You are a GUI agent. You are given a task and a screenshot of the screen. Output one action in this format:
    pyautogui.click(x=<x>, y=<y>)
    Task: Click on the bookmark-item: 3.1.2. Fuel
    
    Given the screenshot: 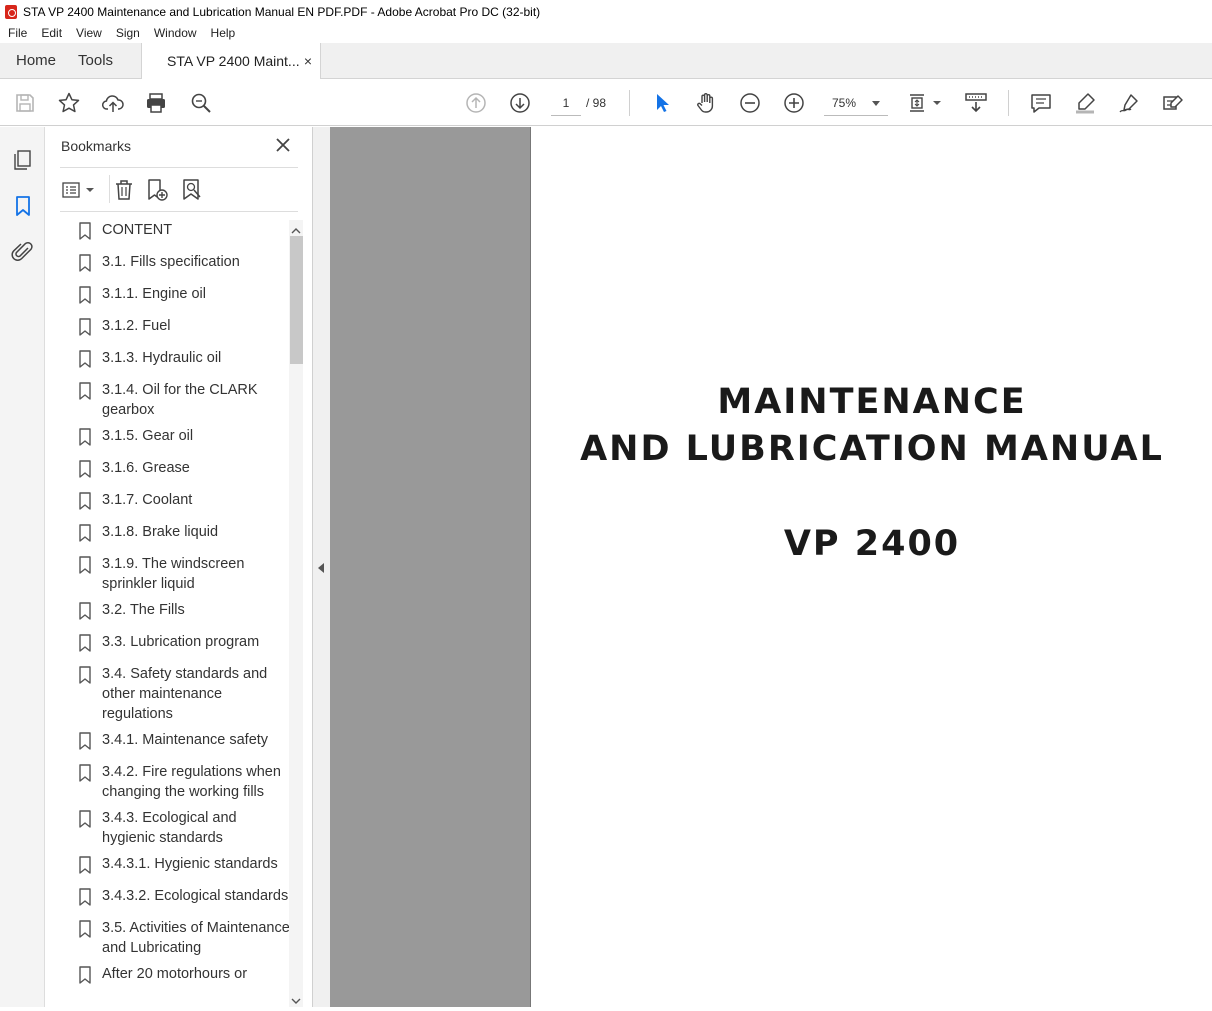 What is the action you would take?
    pyautogui.click(x=175, y=329)
    